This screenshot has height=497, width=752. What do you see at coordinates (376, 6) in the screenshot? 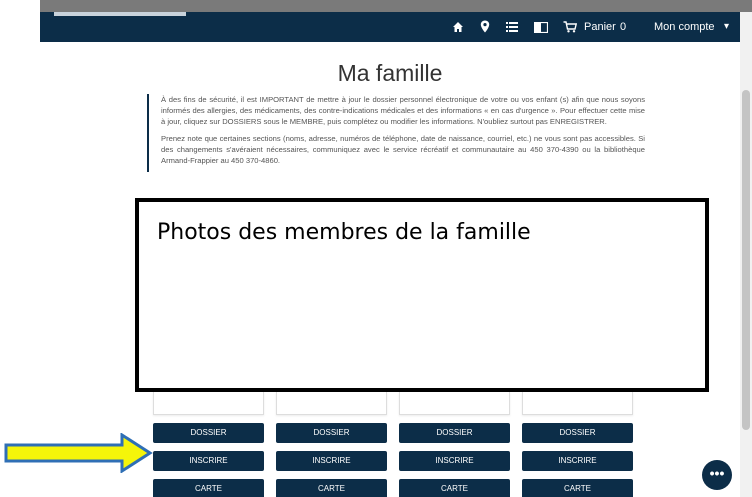
I see `window-frame-top` at bounding box center [376, 6].